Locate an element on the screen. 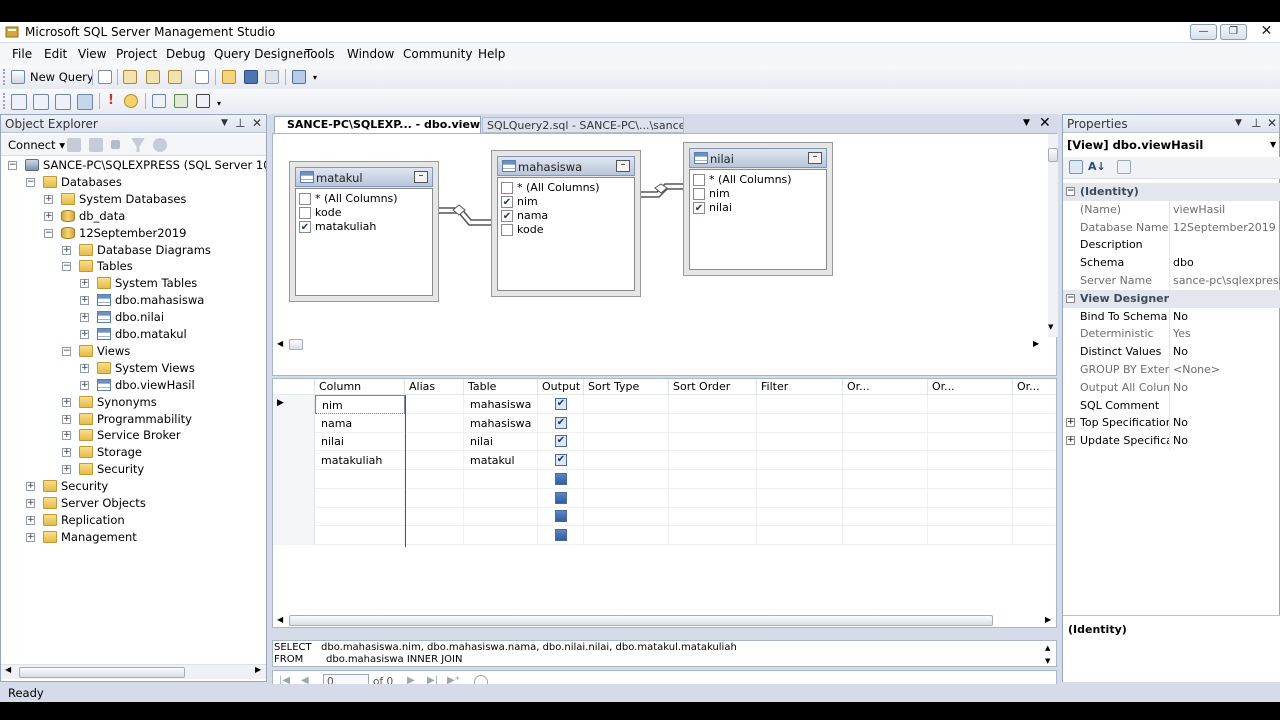 This screenshot has width=1280, height=720. save-icon is located at coordinates (251, 77).